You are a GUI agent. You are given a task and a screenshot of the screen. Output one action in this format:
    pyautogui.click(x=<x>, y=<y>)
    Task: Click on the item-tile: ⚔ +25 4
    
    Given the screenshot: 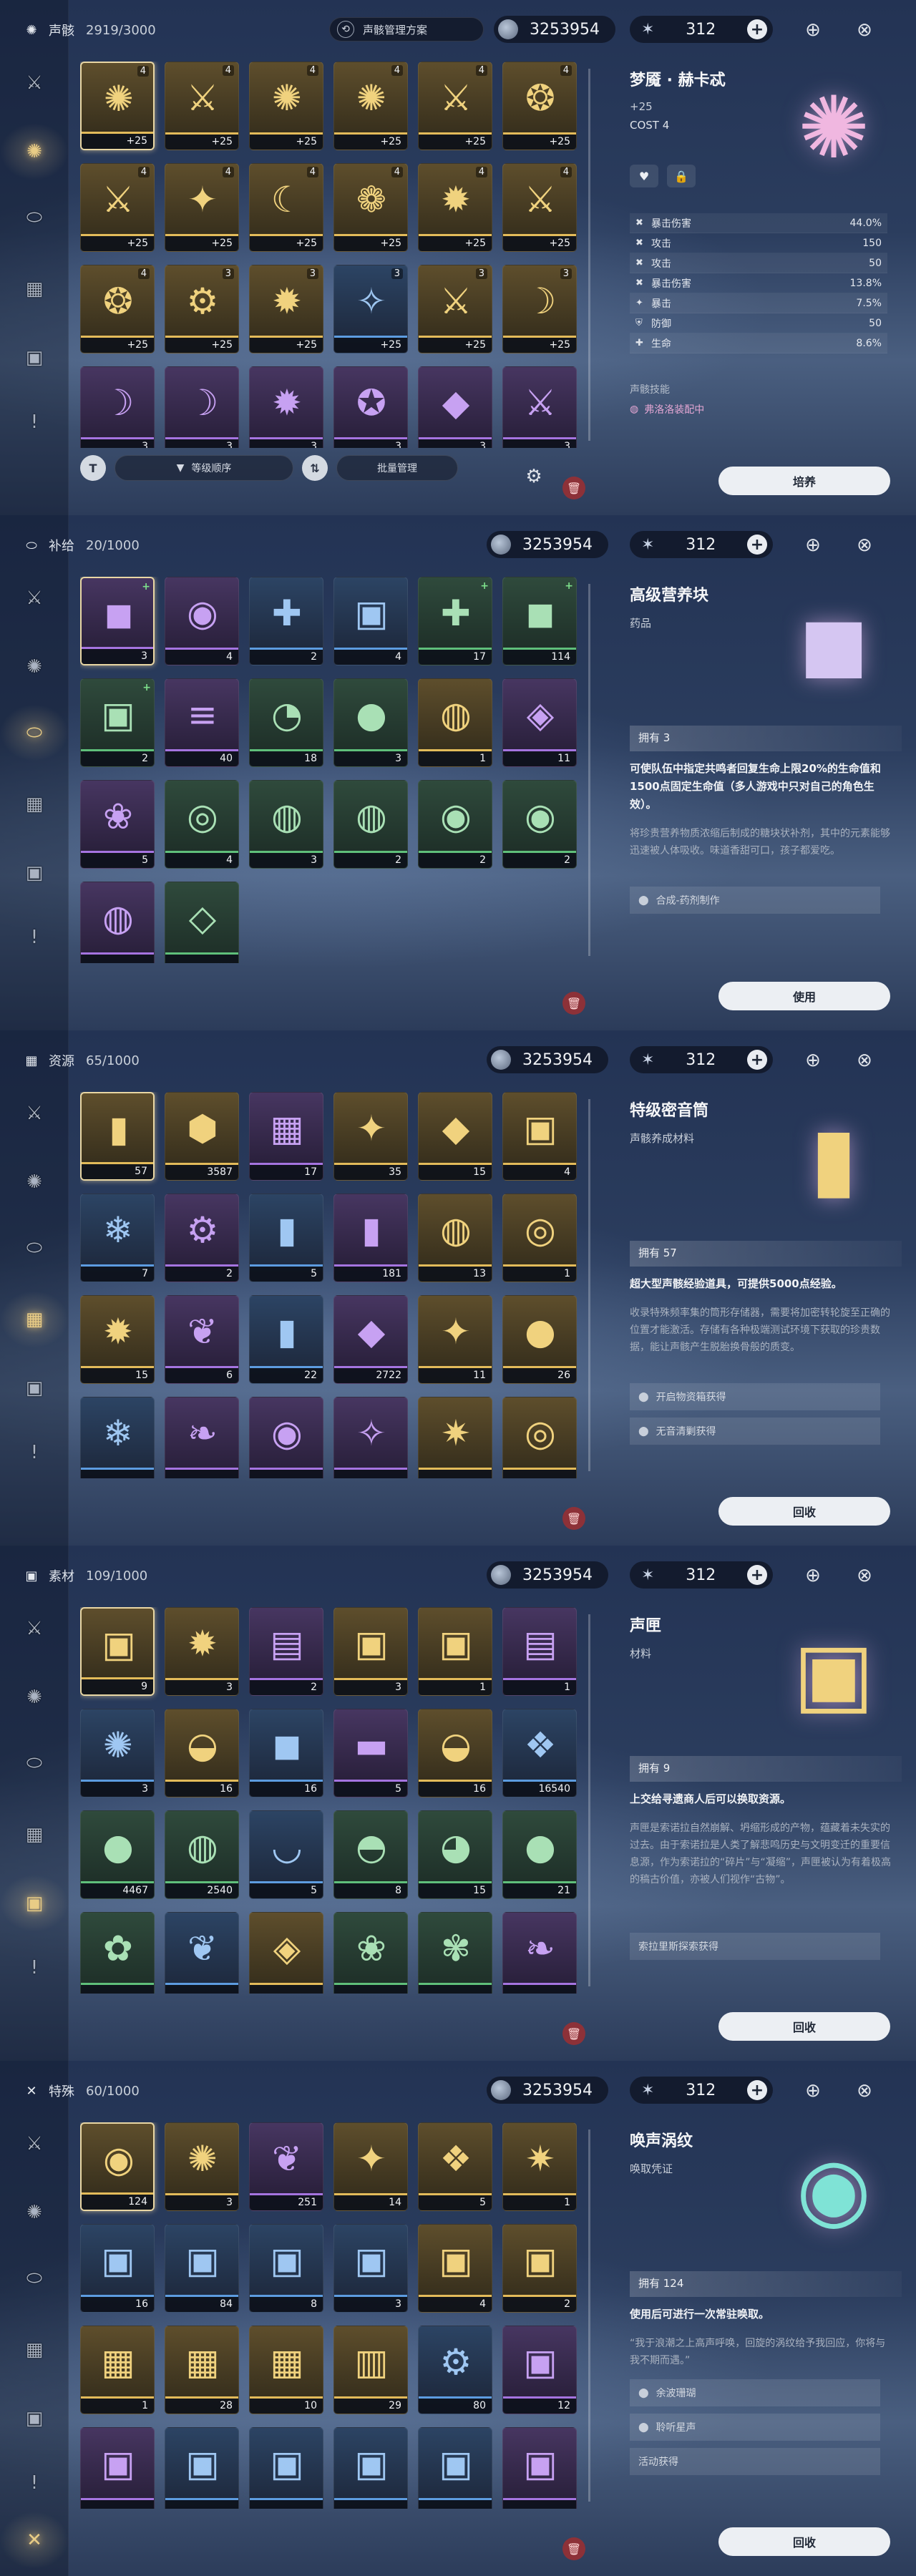 What is the action you would take?
    pyautogui.click(x=455, y=106)
    